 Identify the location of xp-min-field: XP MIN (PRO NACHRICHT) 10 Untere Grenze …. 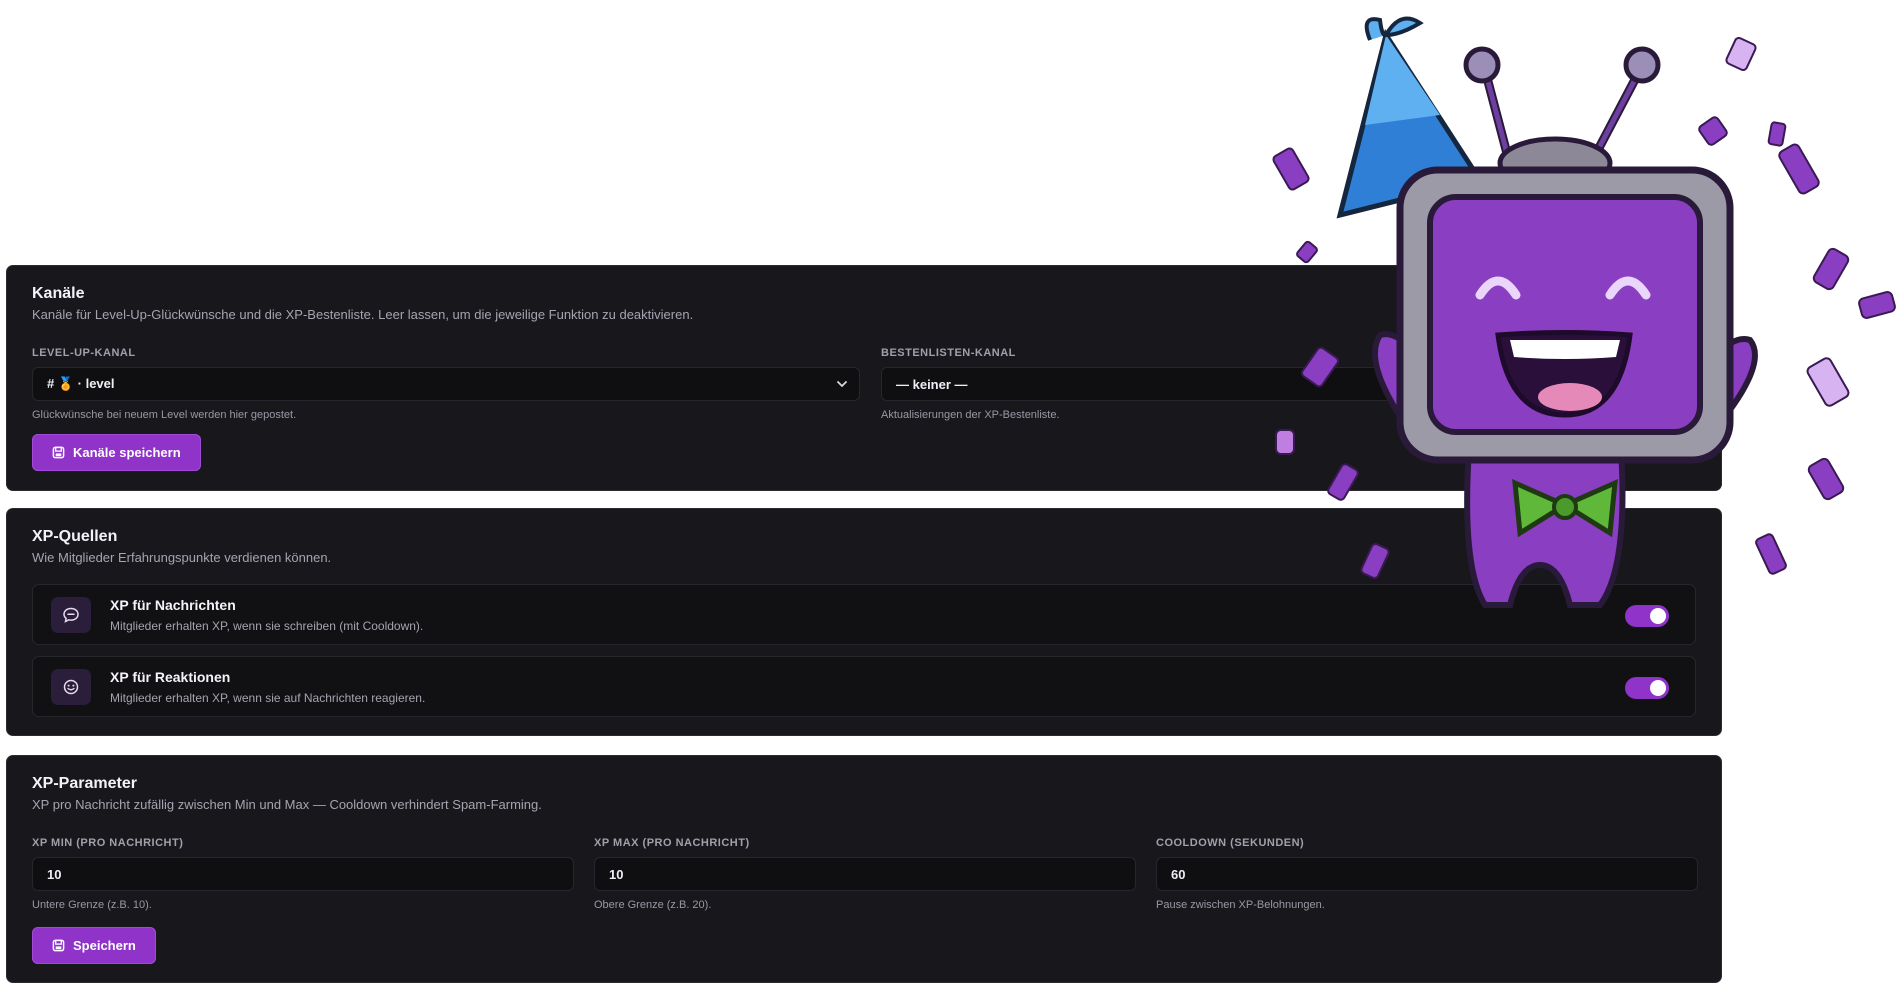
(303, 874).